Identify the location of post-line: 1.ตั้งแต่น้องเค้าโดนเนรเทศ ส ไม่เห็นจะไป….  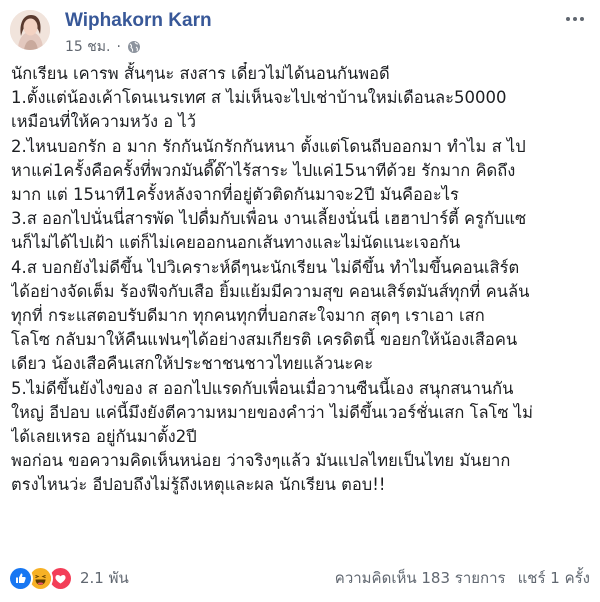
(259, 98).